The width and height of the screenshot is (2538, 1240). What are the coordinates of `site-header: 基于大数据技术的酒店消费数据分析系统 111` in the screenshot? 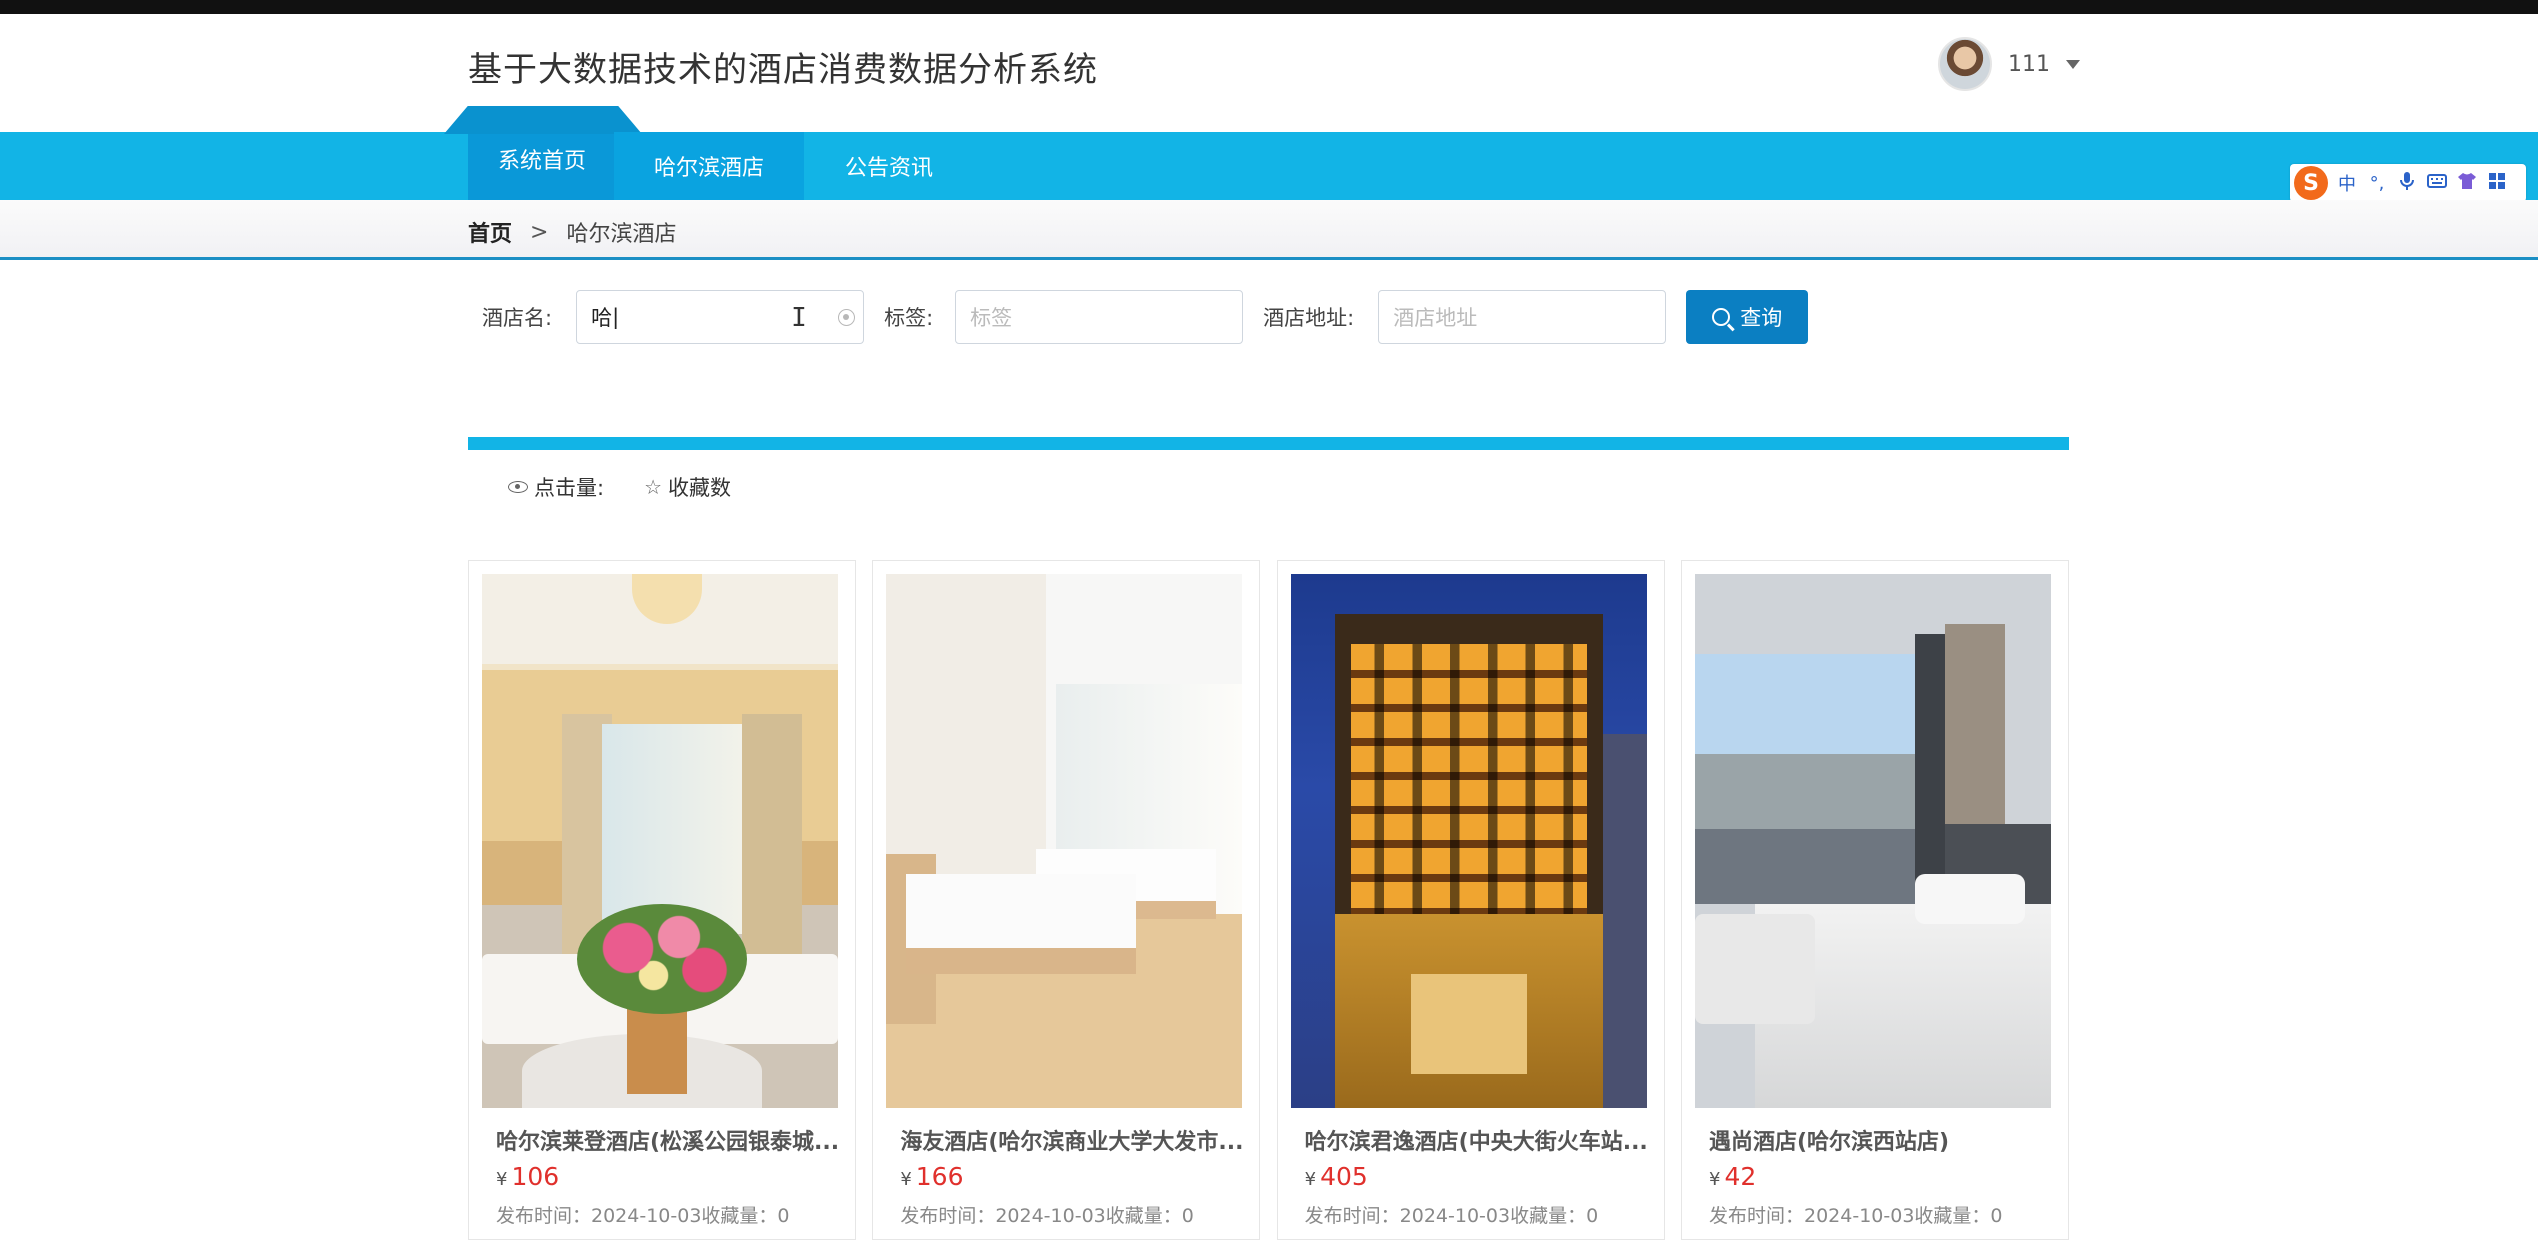 It's located at (1269, 73).